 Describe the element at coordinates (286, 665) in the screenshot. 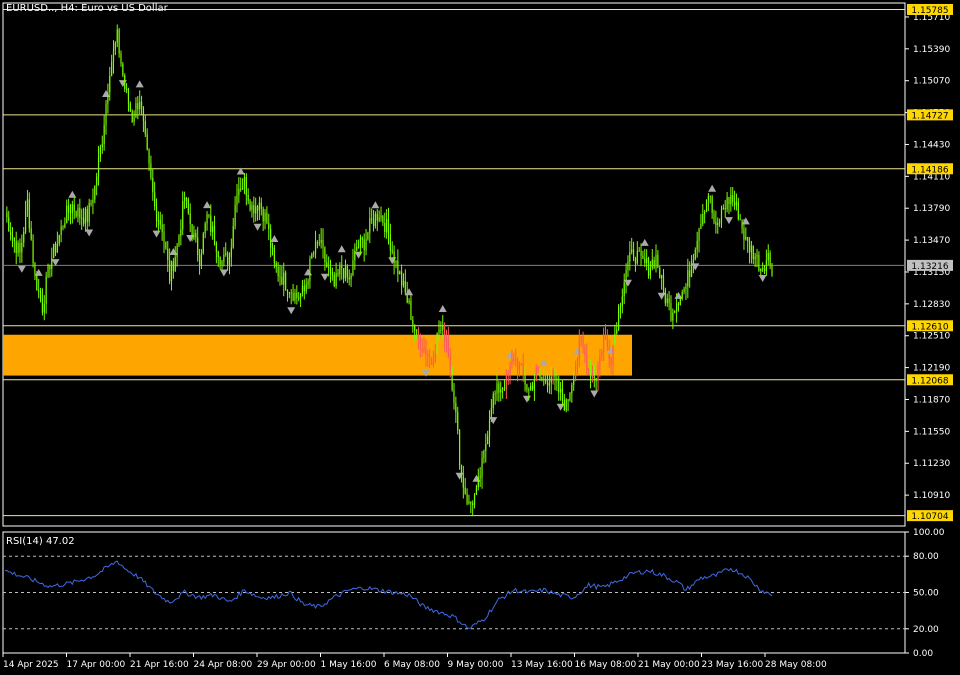

I see `time-tick-label: 29 Apr 00:00` at that location.